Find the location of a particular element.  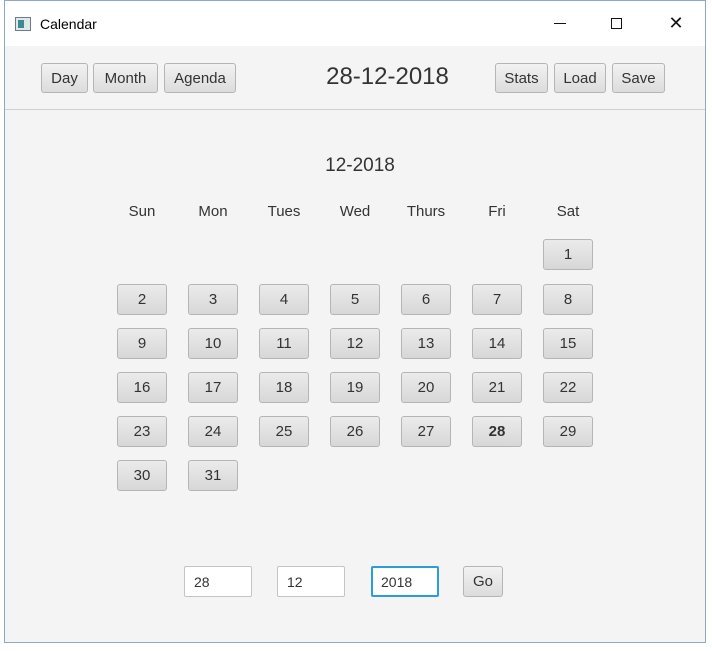

month-view-button: Month is located at coordinates (125, 78).